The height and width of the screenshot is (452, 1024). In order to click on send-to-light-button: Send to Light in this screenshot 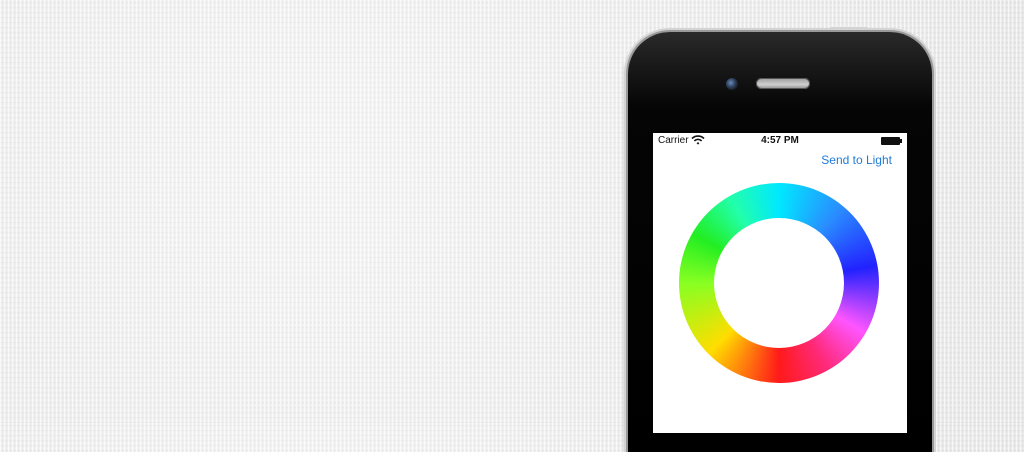, I will do `click(856, 160)`.